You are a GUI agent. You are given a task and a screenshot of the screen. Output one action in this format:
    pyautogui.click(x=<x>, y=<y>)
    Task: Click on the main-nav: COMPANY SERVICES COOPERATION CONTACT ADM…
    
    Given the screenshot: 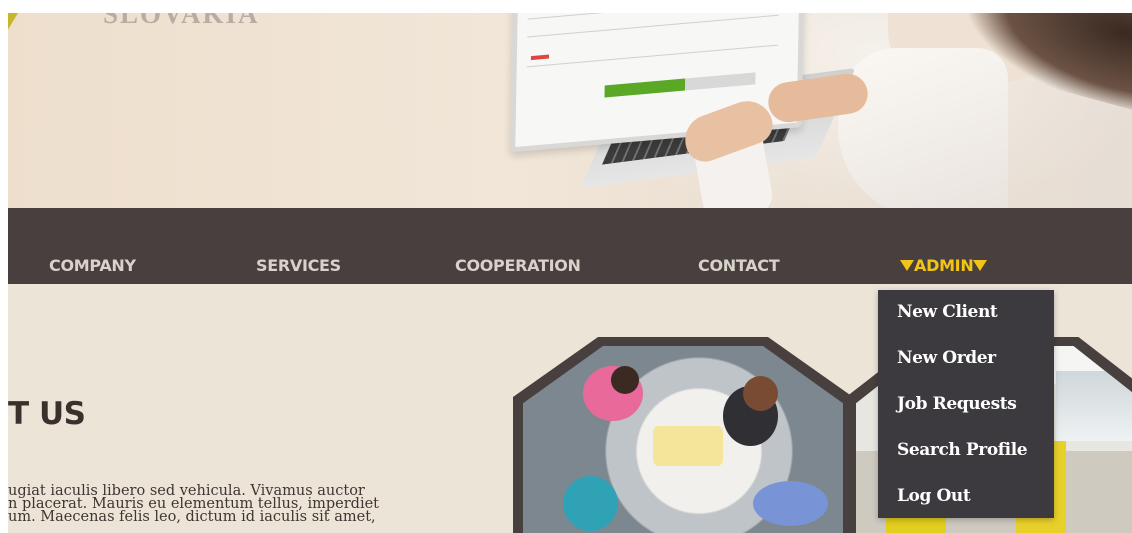 What is the action you would take?
    pyautogui.click(x=570, y=246)
    